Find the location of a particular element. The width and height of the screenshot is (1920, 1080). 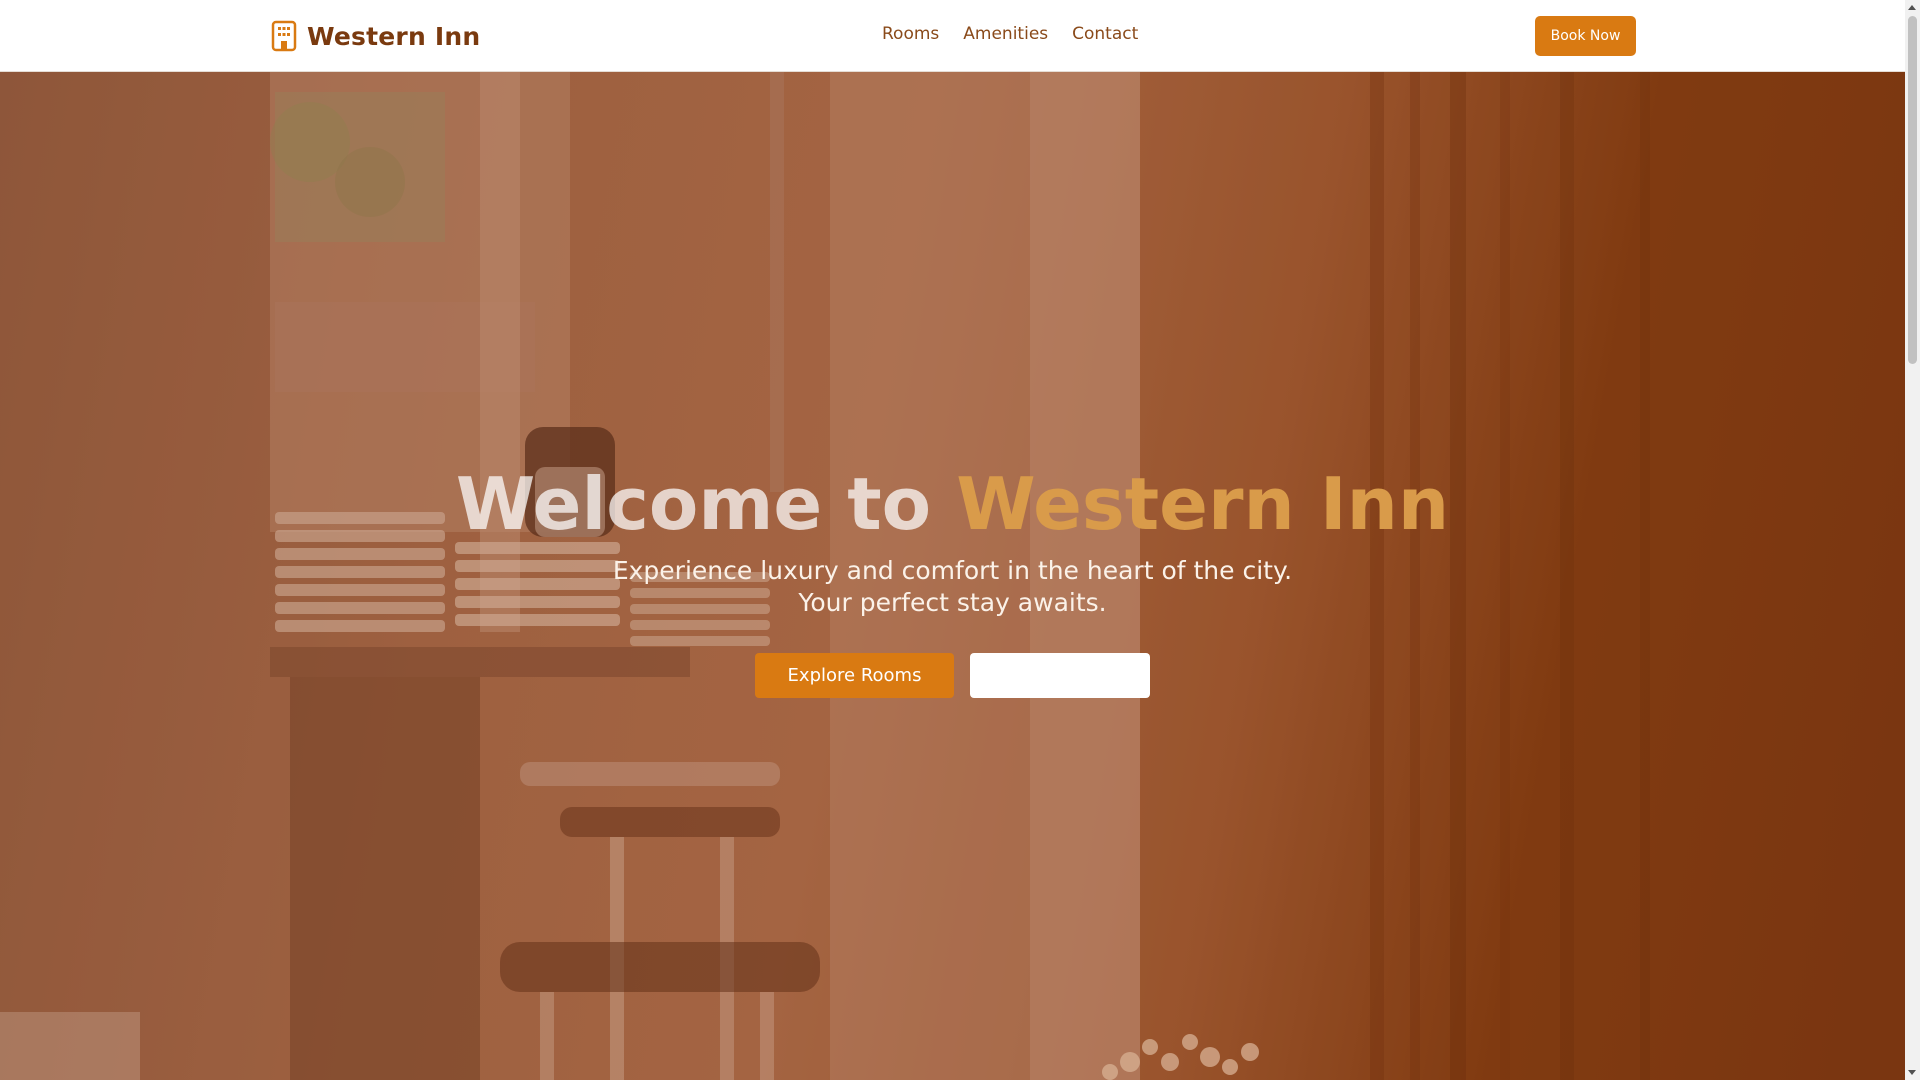

book-now-button: Book Now is located at coordinates (1585, 36).